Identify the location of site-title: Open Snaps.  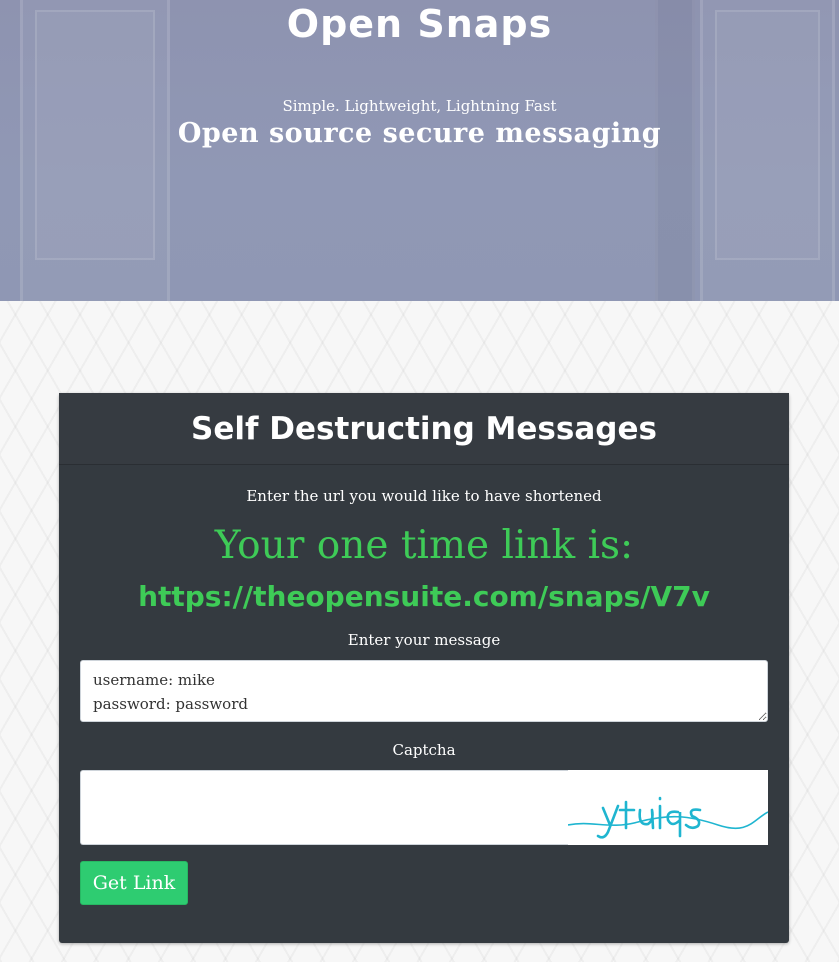
(419, 24).